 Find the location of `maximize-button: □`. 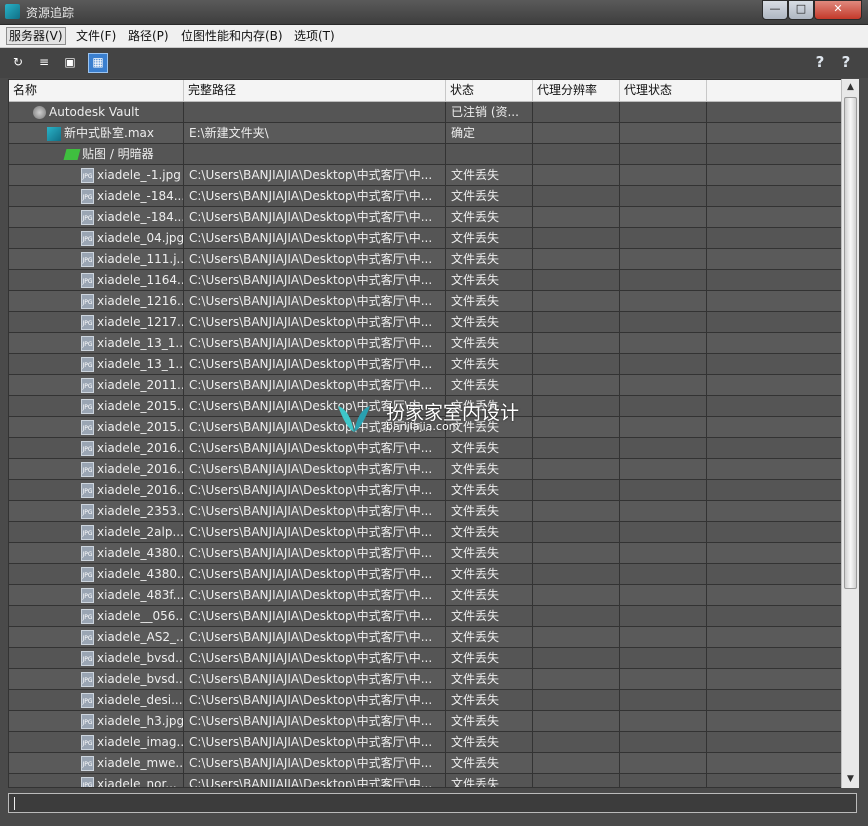

maximize-button: □ is located at coordinates (801, 10).